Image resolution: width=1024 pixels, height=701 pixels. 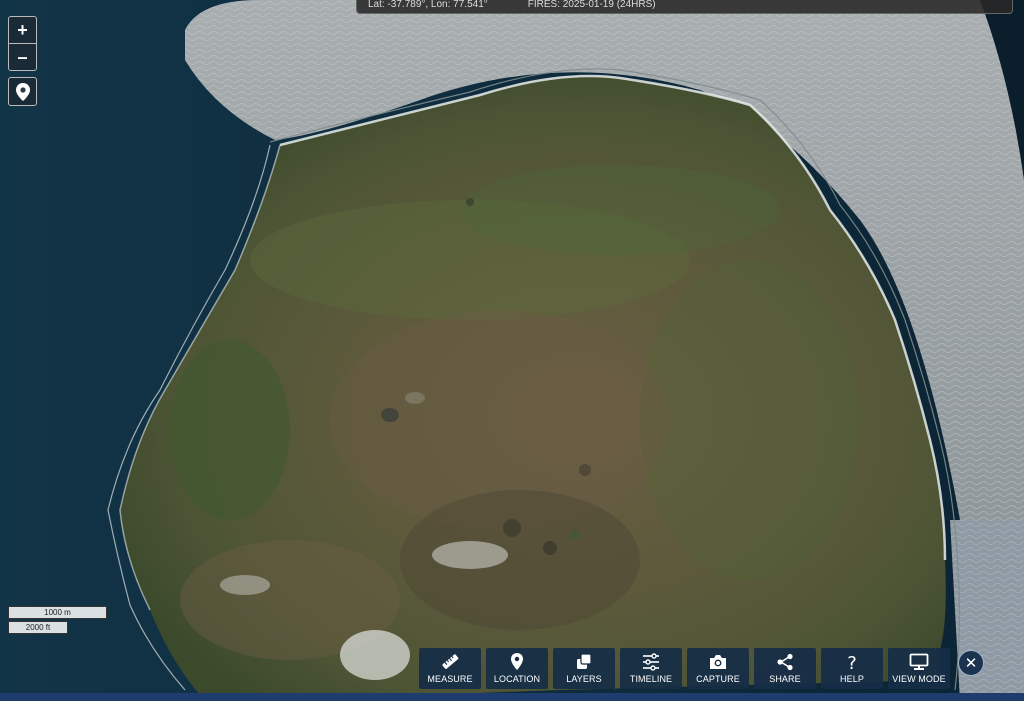 I want to click on sliders-icon, so click(x=651, y=662).